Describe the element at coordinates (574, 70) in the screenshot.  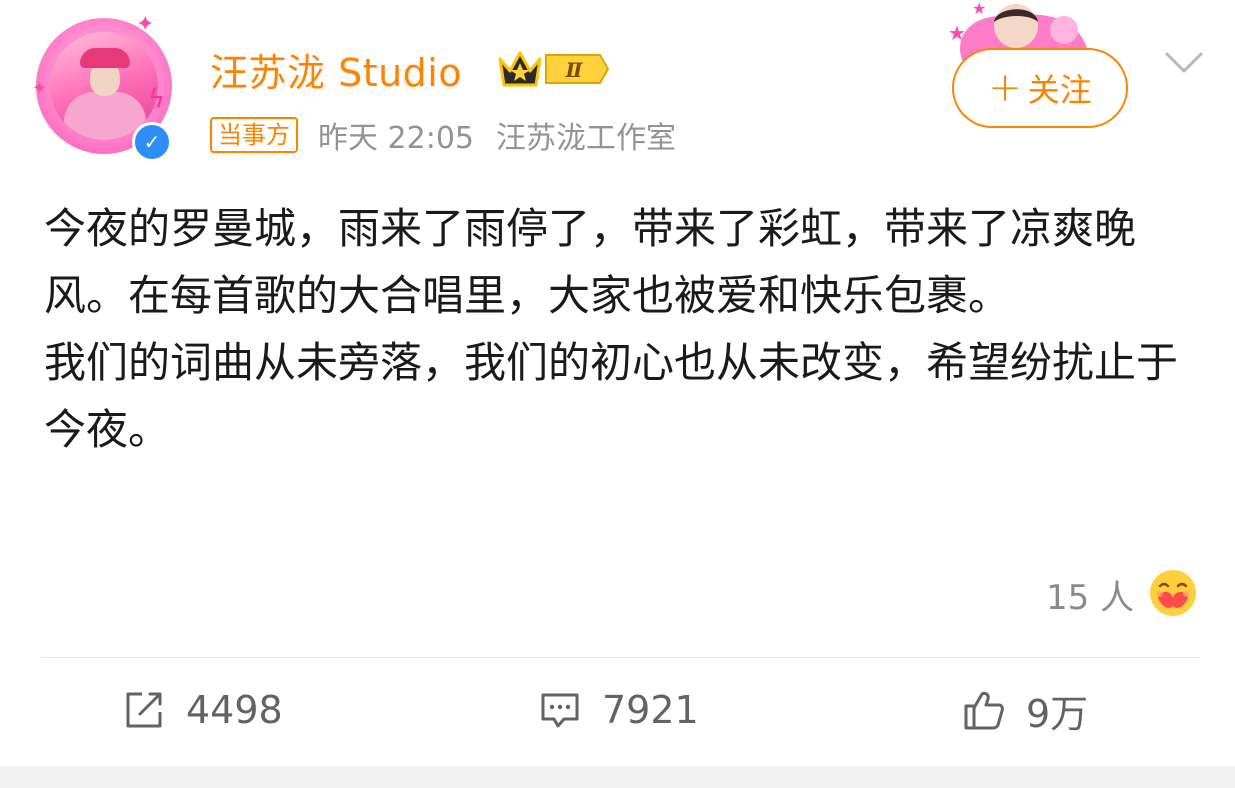
I see `vip-level: Ⅱ` at that location.